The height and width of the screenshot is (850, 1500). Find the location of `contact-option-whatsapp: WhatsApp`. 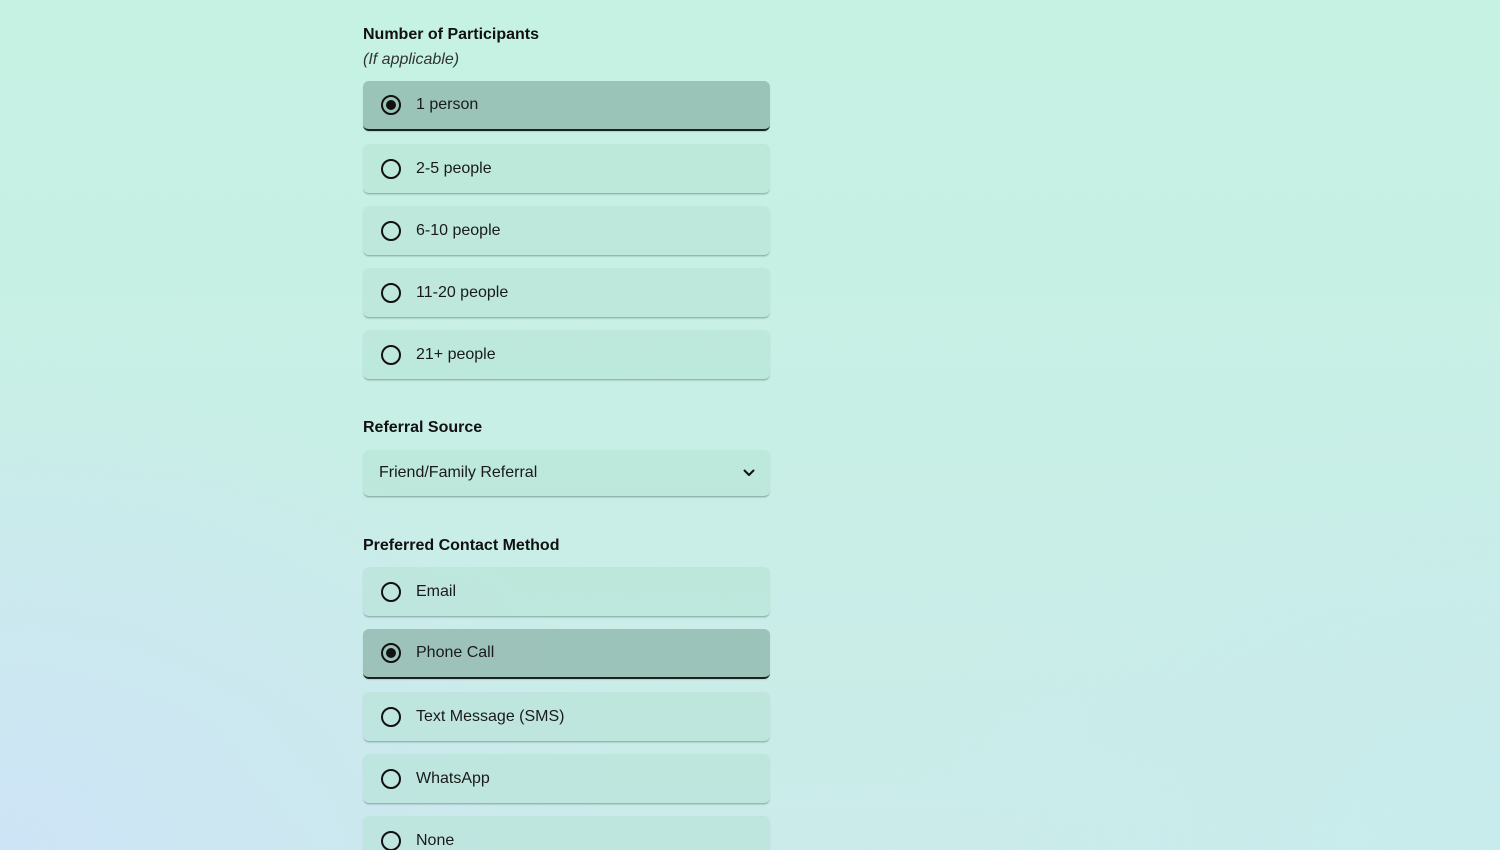

contact-option-whatsapp: WhatsApp is located at coordinates (566, 779).